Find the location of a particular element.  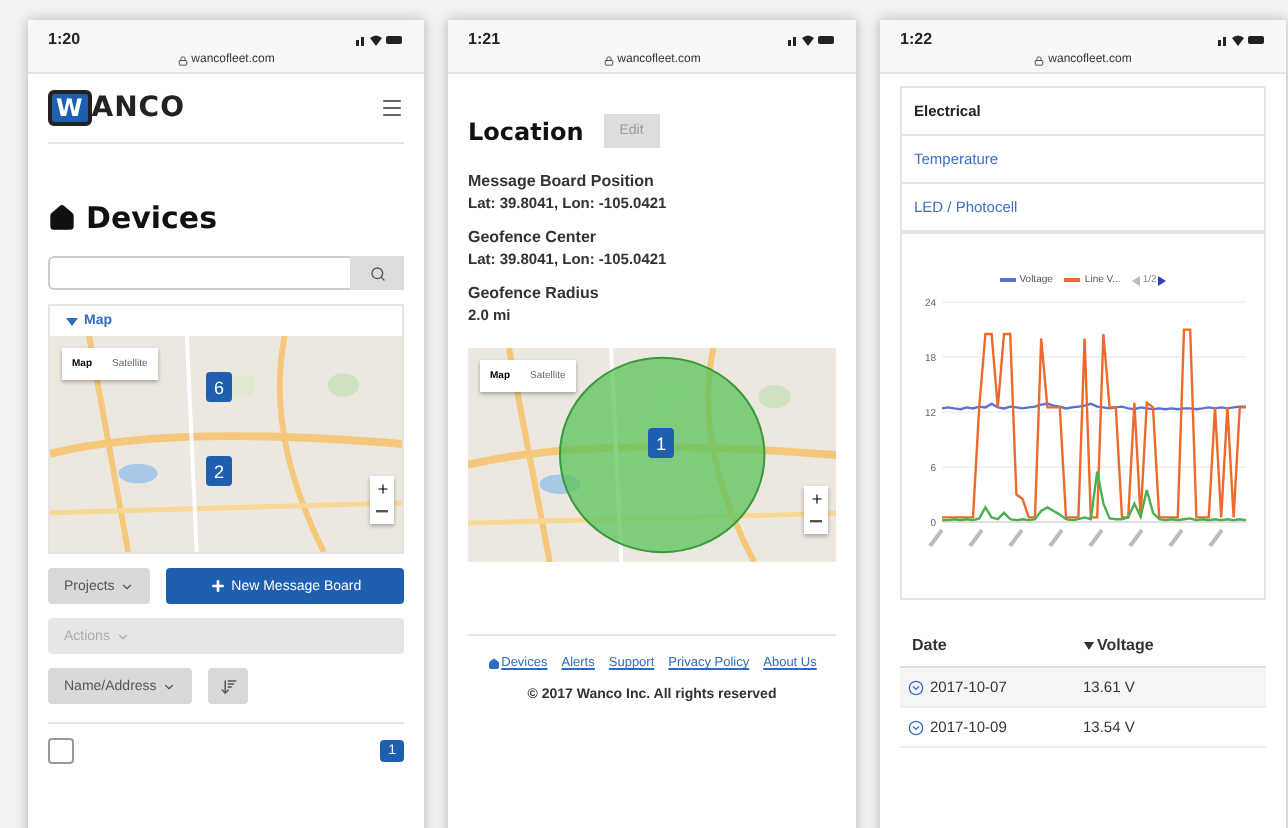

clock-time: 1:21 is located at coordinates (484, 39).